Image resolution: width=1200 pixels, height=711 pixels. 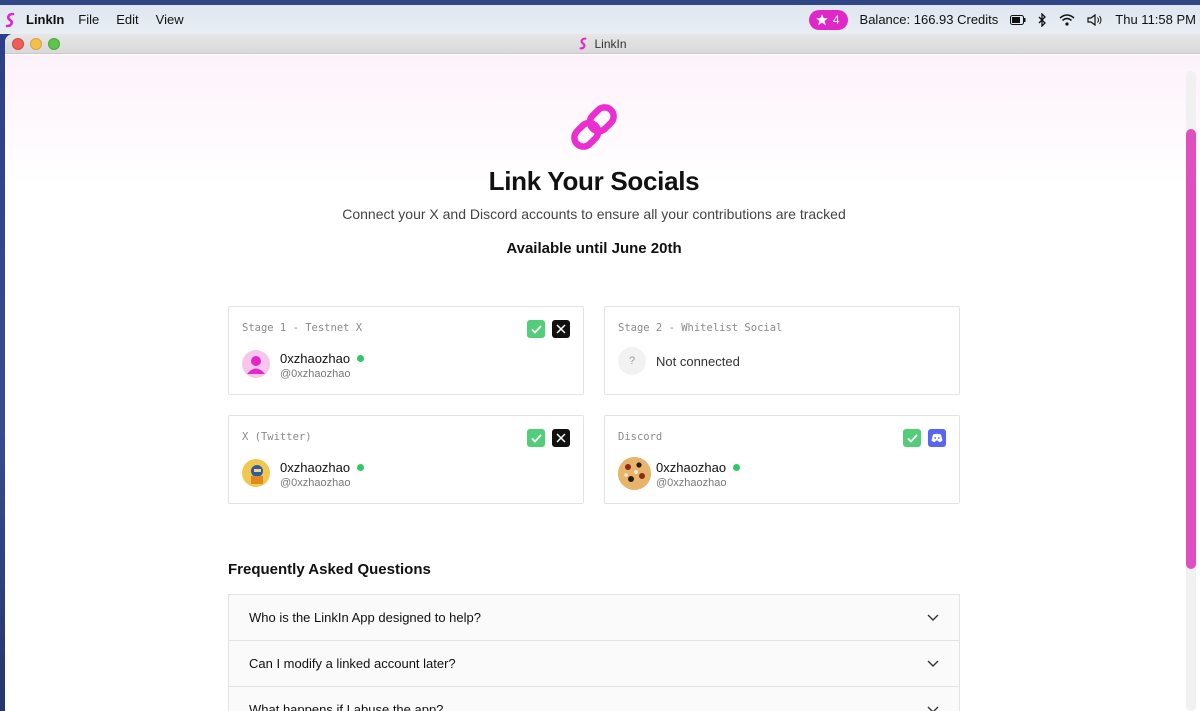 What do you see at coordinates (594, 129) in the screenshot?
I see `link-chain-icon` at bounding box center [594, 129].